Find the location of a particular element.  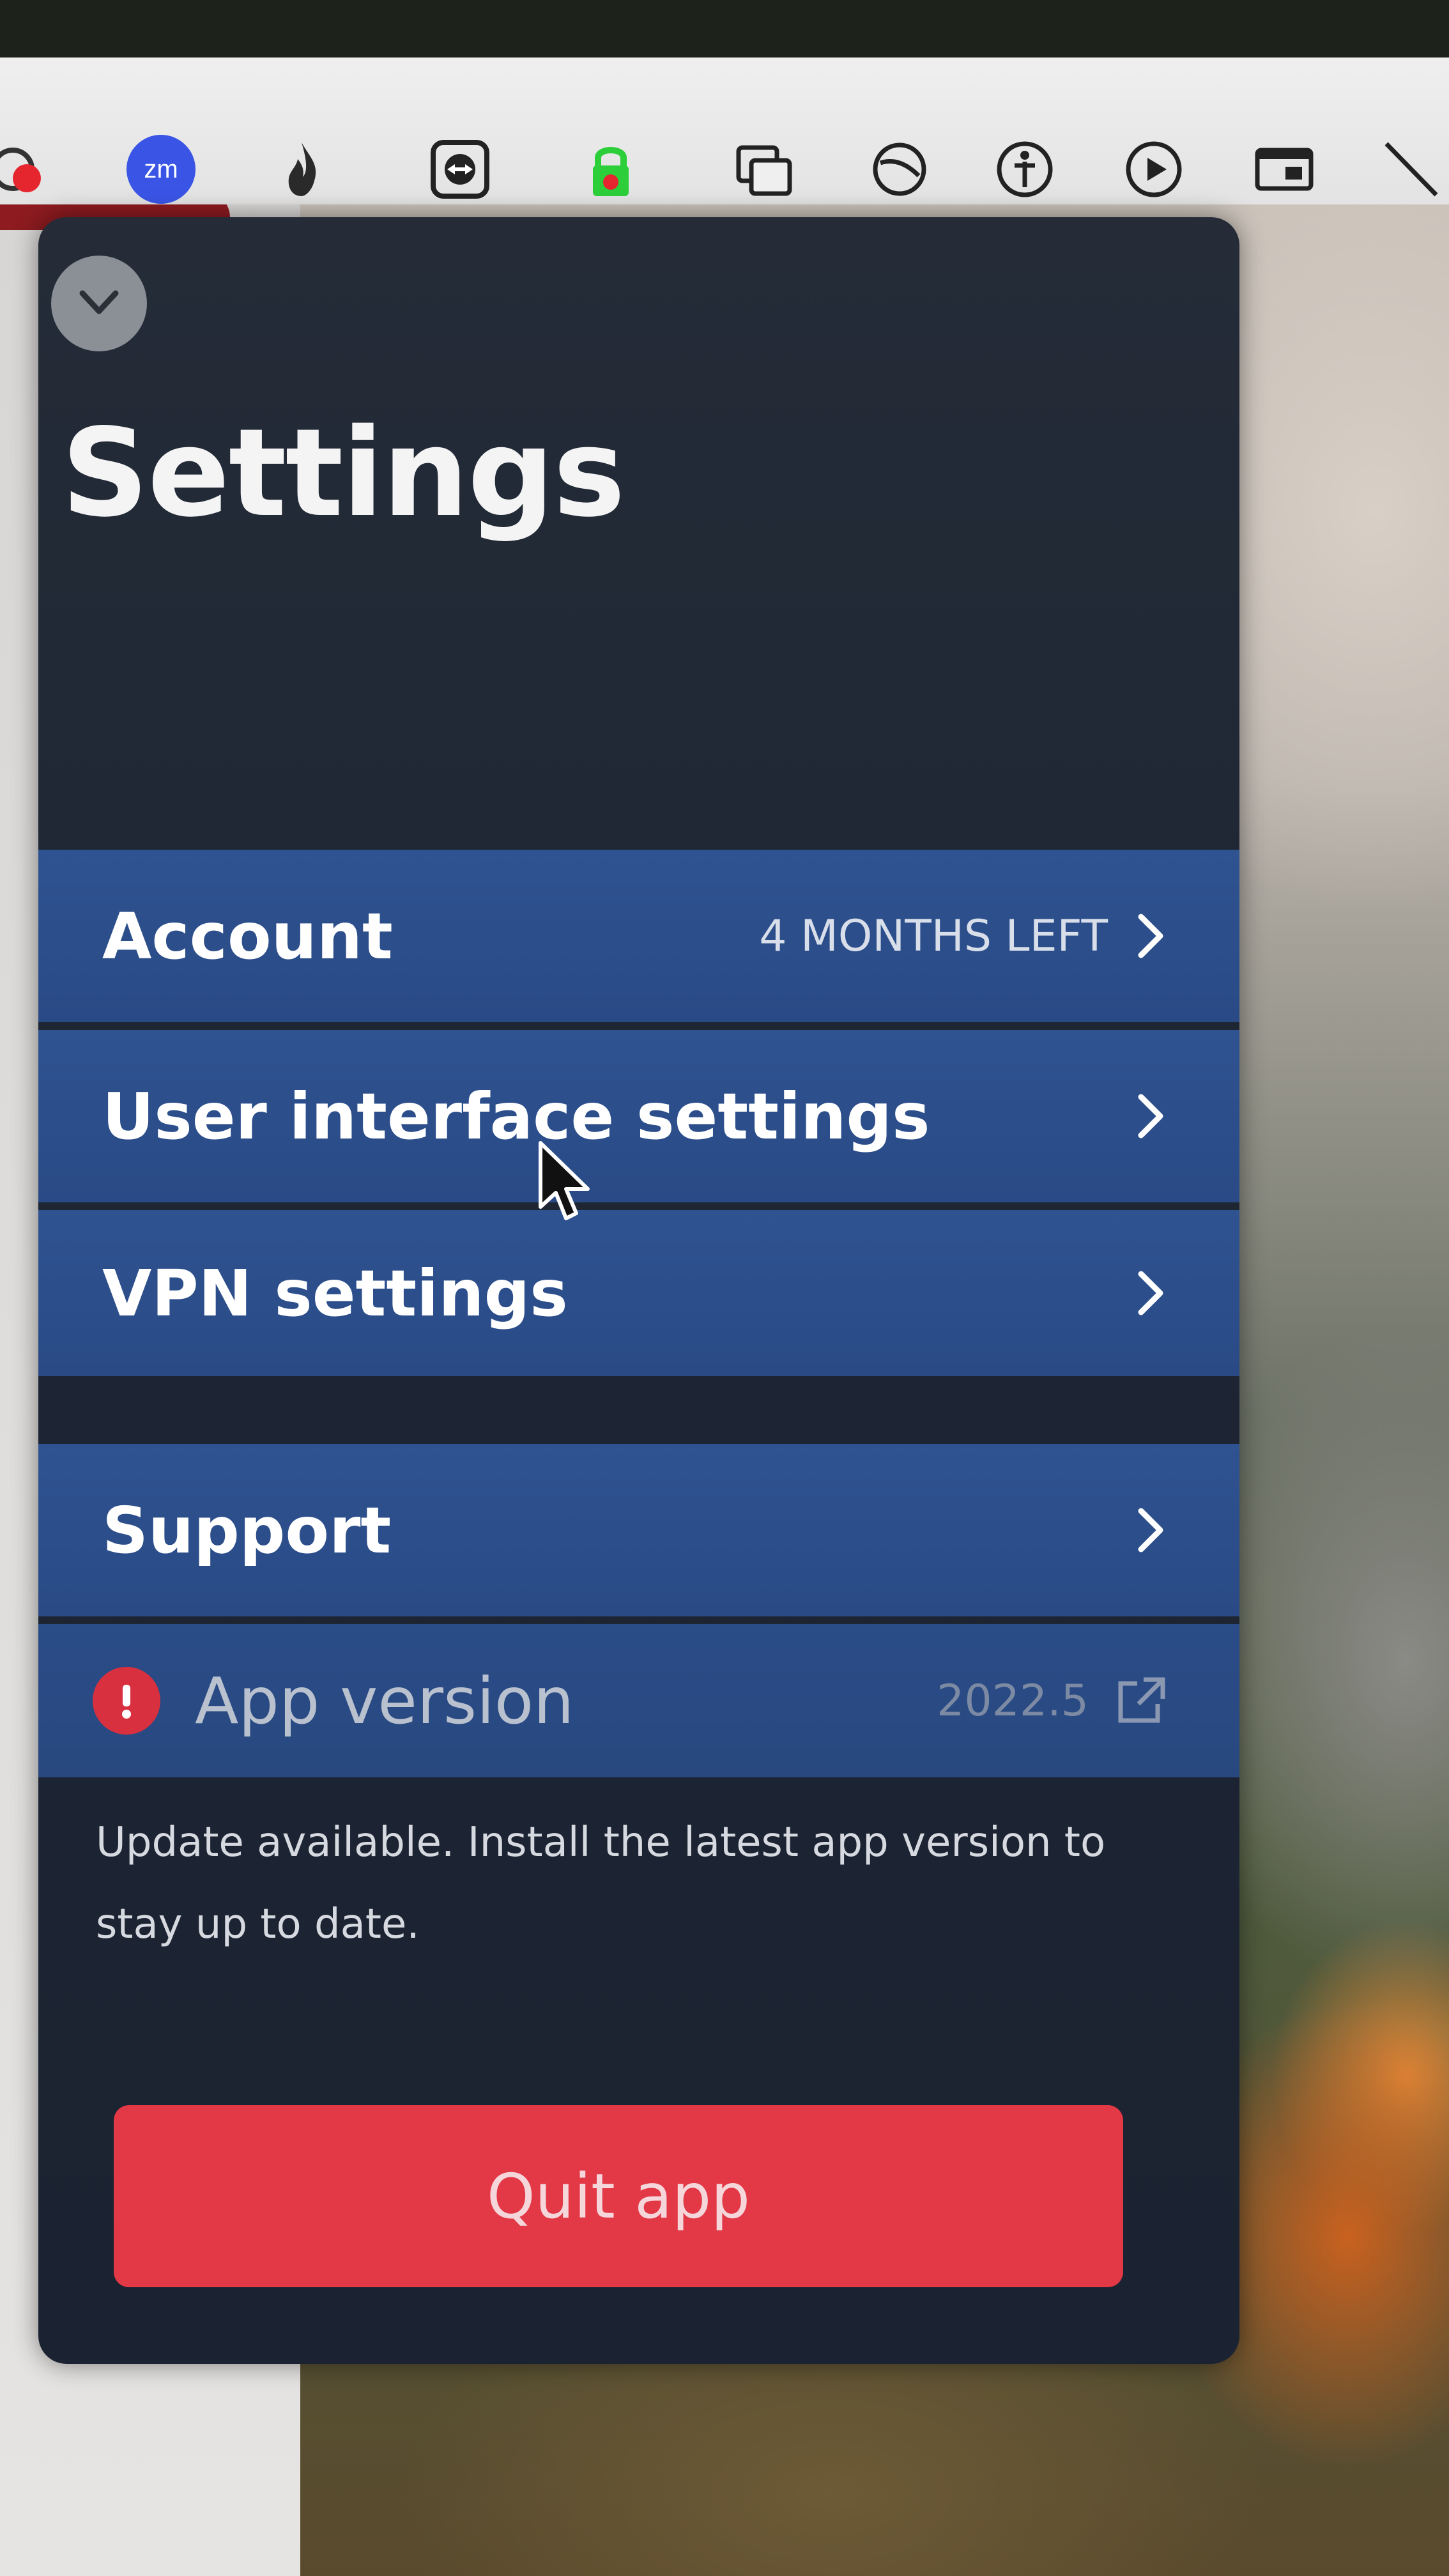

account-right: 4 MONTHS LEFT is located at coordinates (964, 936).